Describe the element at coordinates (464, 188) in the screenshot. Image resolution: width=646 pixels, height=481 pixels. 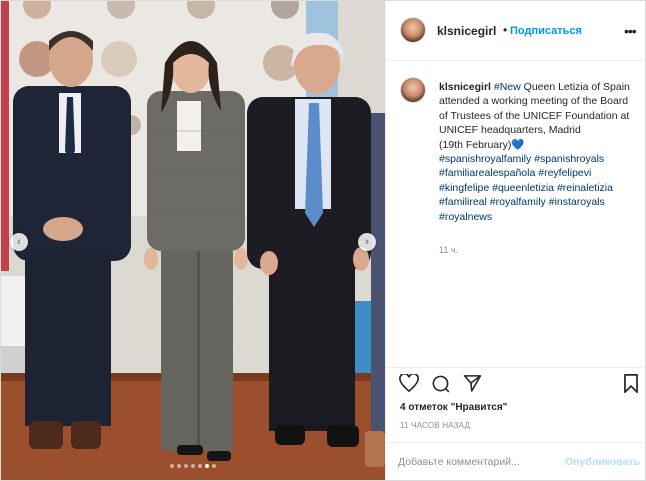
I see `hashtag-link: #kingfelipe` at that location.